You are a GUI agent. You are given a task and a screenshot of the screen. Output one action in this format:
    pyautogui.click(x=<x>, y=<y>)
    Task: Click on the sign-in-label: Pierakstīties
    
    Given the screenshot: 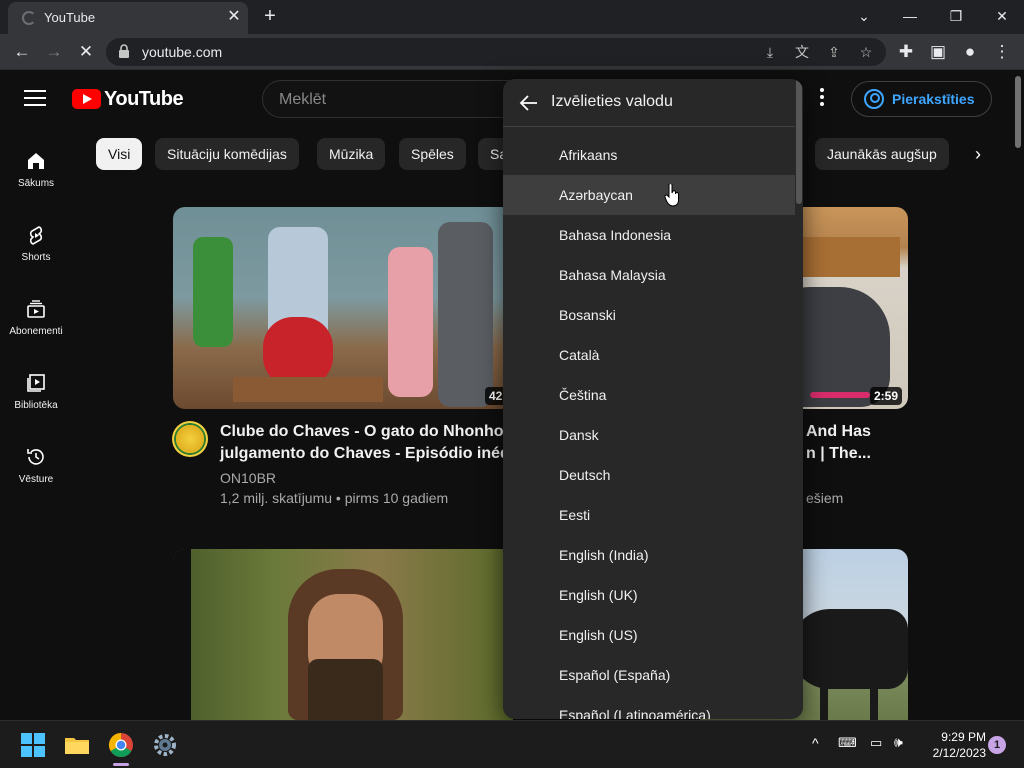 What is the action you would take?
    pyautogui.click(x=933, y=99)
    